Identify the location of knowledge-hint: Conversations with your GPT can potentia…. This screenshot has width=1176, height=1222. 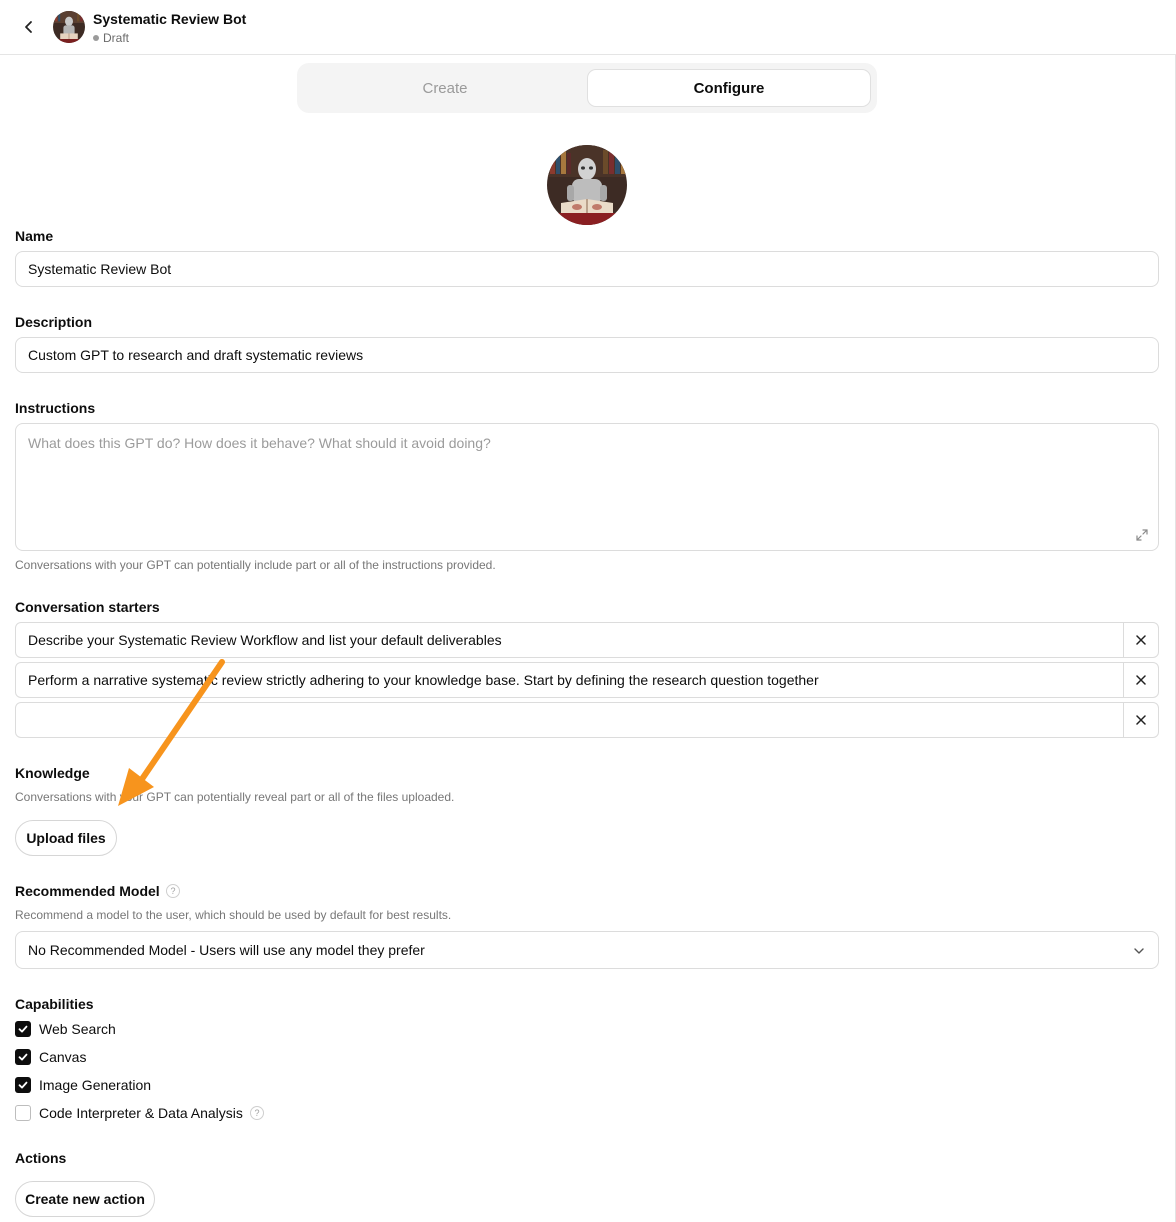
(235, 797).